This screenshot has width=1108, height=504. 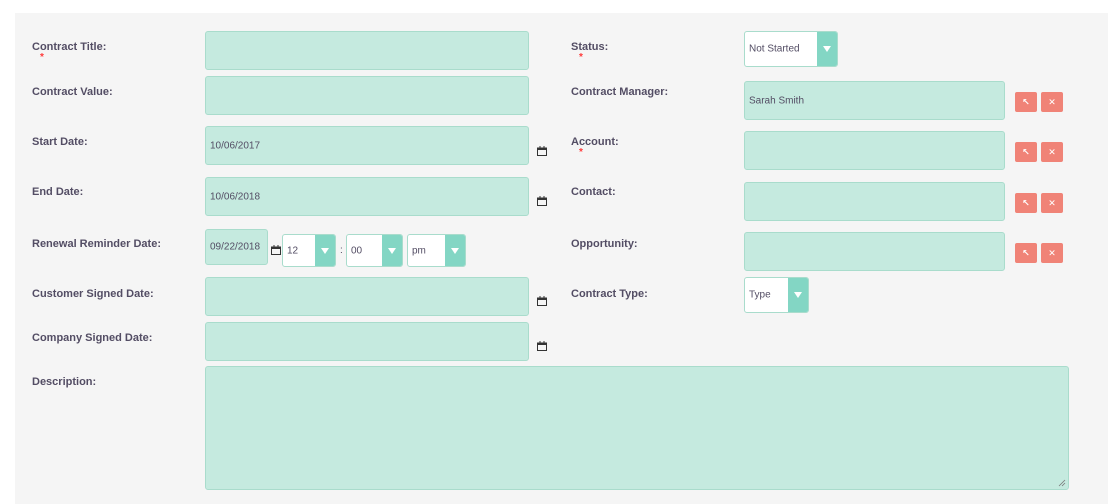 I want to click on end-date-value: 10/06/2018, so click(x=235, y=196).